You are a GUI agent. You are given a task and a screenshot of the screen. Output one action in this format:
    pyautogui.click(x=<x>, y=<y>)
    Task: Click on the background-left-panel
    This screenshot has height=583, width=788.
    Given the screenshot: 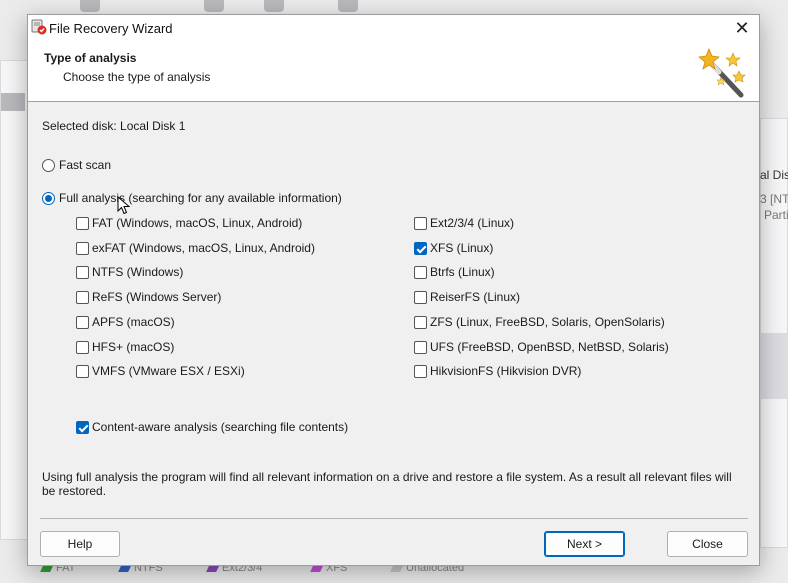 What is the action you would take?
    pyautogui.click(x=15, y=300)
    